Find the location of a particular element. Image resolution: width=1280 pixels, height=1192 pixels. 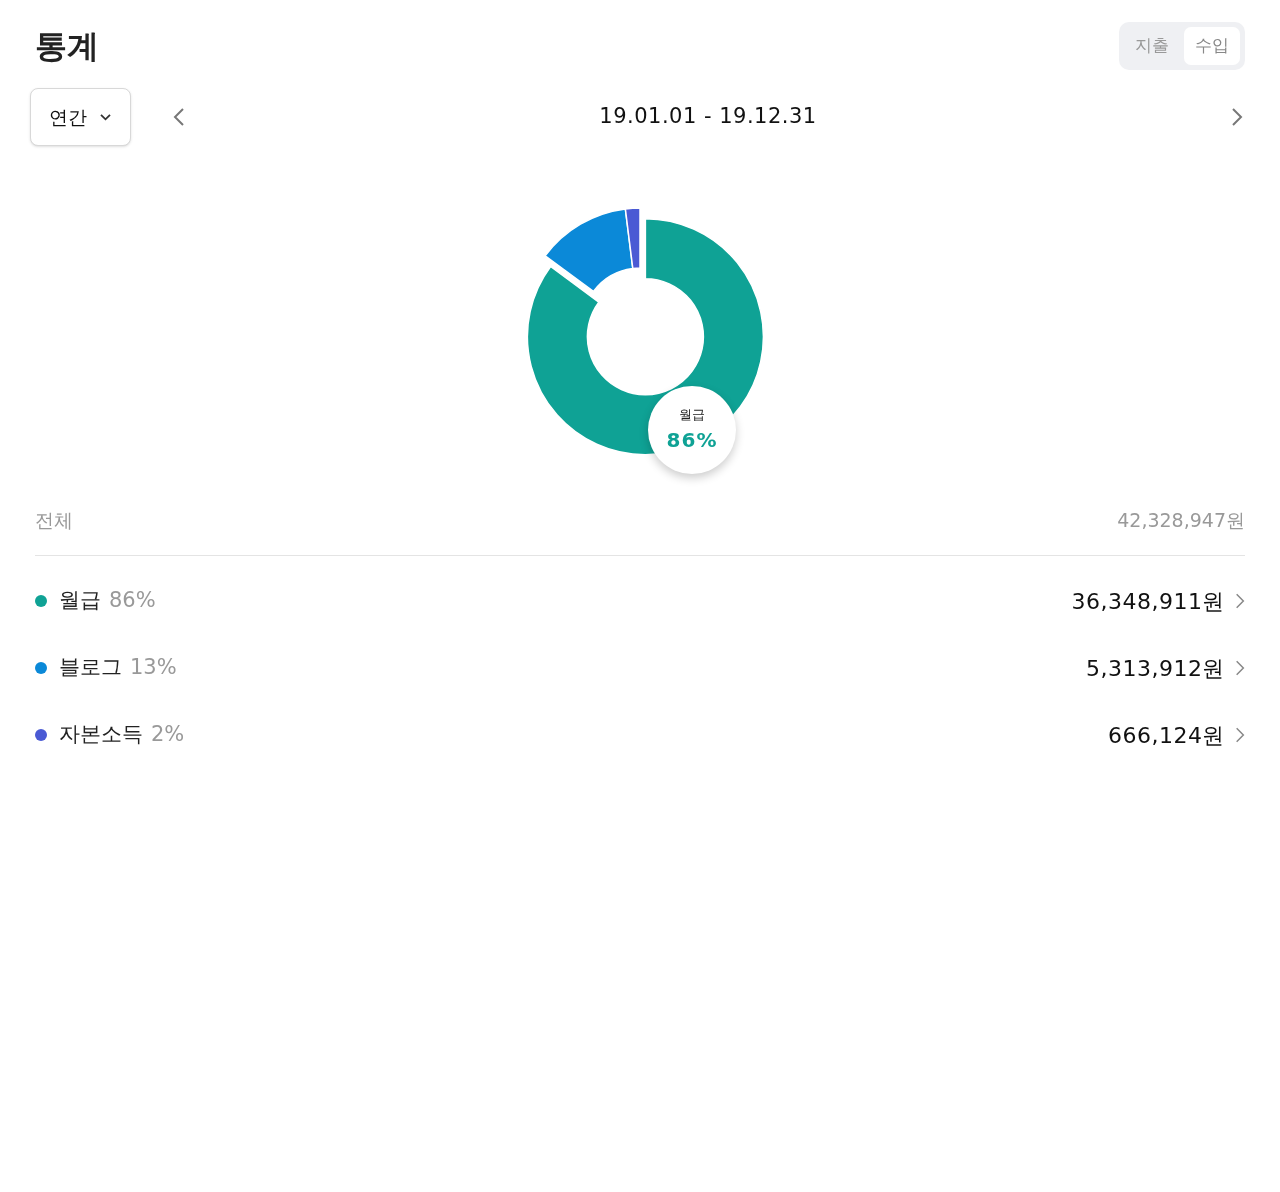

category-percent: 2% is located at coordinates (168, 735).